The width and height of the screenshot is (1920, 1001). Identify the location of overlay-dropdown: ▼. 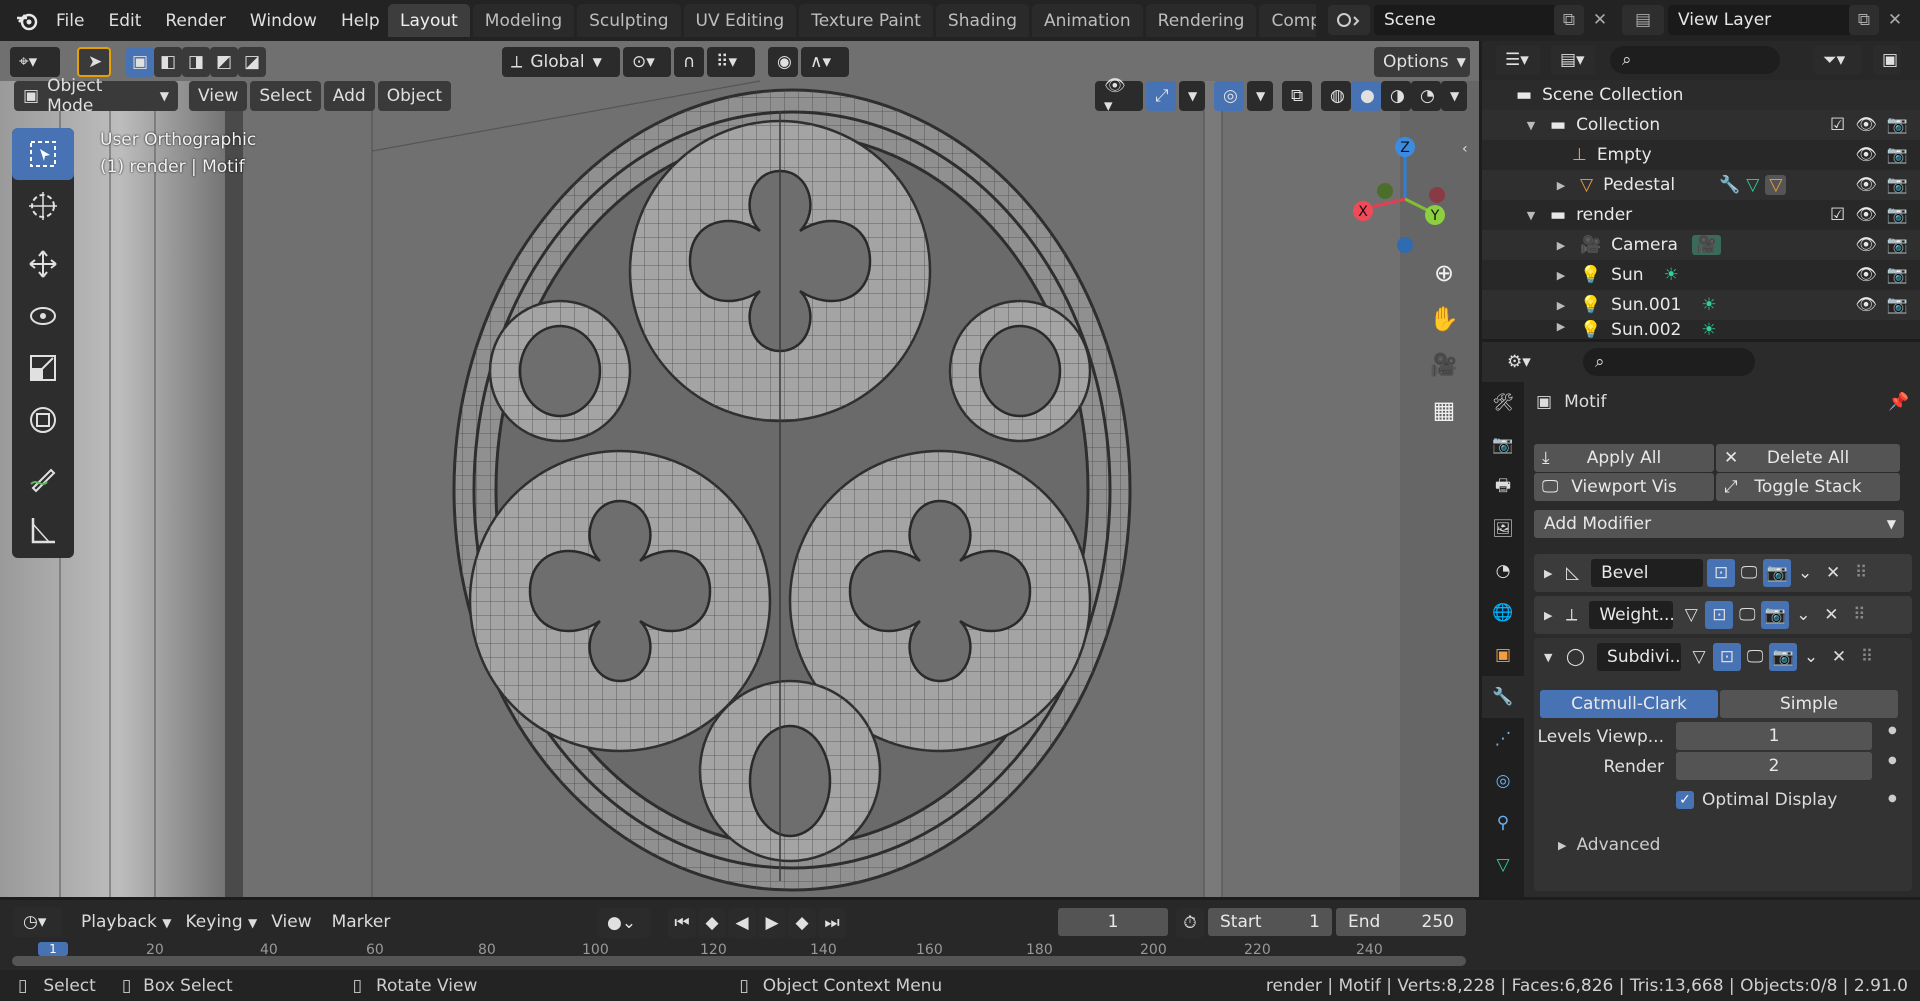
(1260, 96).